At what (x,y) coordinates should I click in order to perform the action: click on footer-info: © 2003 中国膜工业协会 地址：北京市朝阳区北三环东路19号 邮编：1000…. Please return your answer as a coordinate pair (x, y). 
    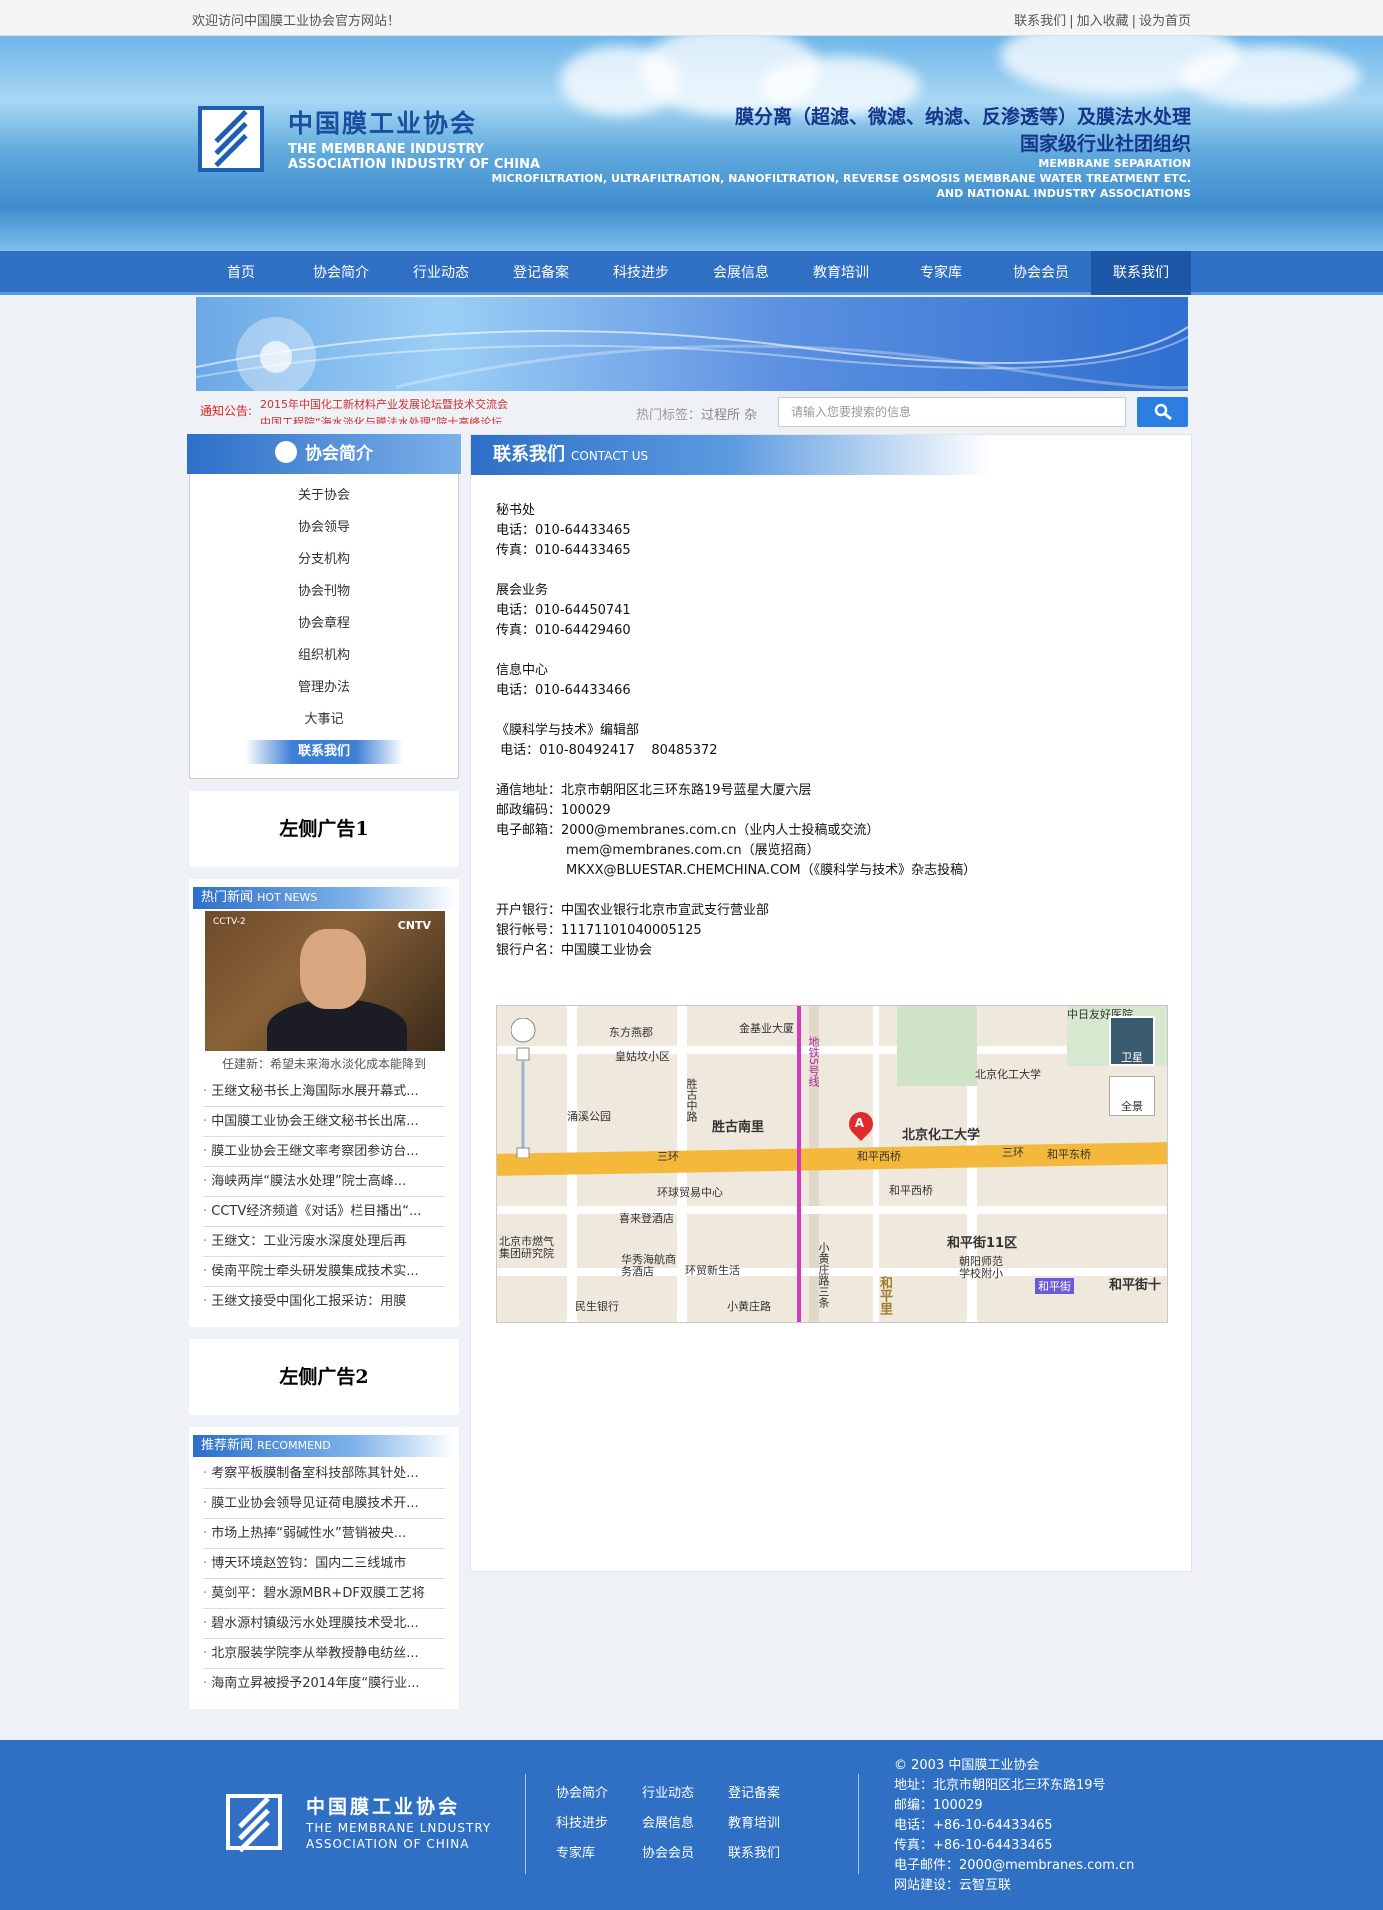
    Looking at the image, I should click on (1014, 1826).